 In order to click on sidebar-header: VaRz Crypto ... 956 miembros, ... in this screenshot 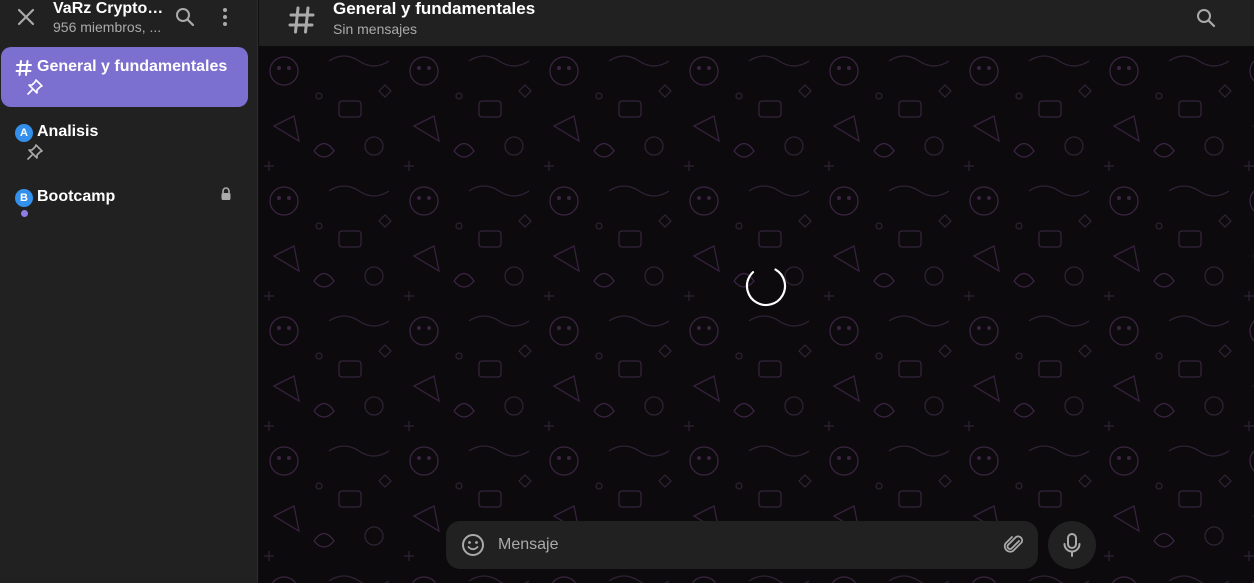, I will do `click(129, 23)`.